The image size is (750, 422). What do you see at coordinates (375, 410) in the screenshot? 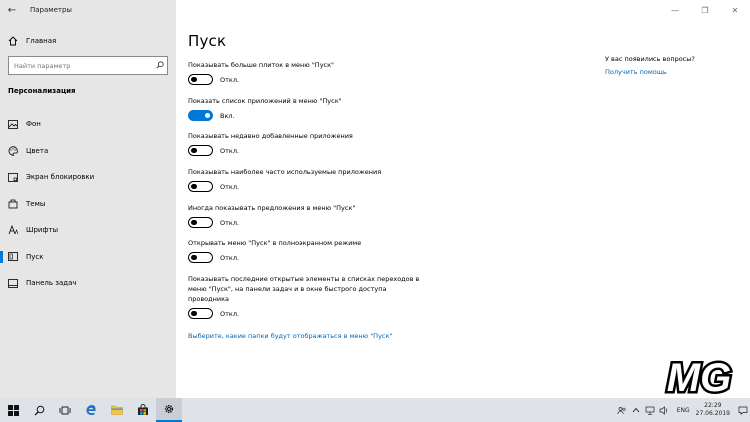
I see `taskbar: ENG 22:29 27.06.2019` at bounding box center [375, 410].